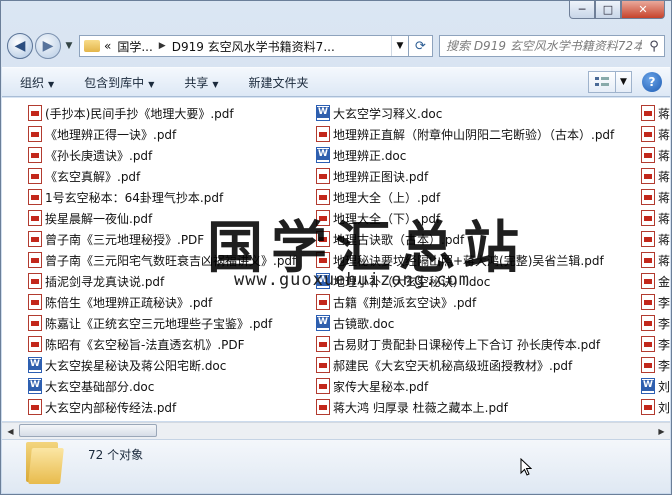  Describe the element at coordinates (664, 281) in the screenshot. I see `file-name: 金锁玉` at that location.